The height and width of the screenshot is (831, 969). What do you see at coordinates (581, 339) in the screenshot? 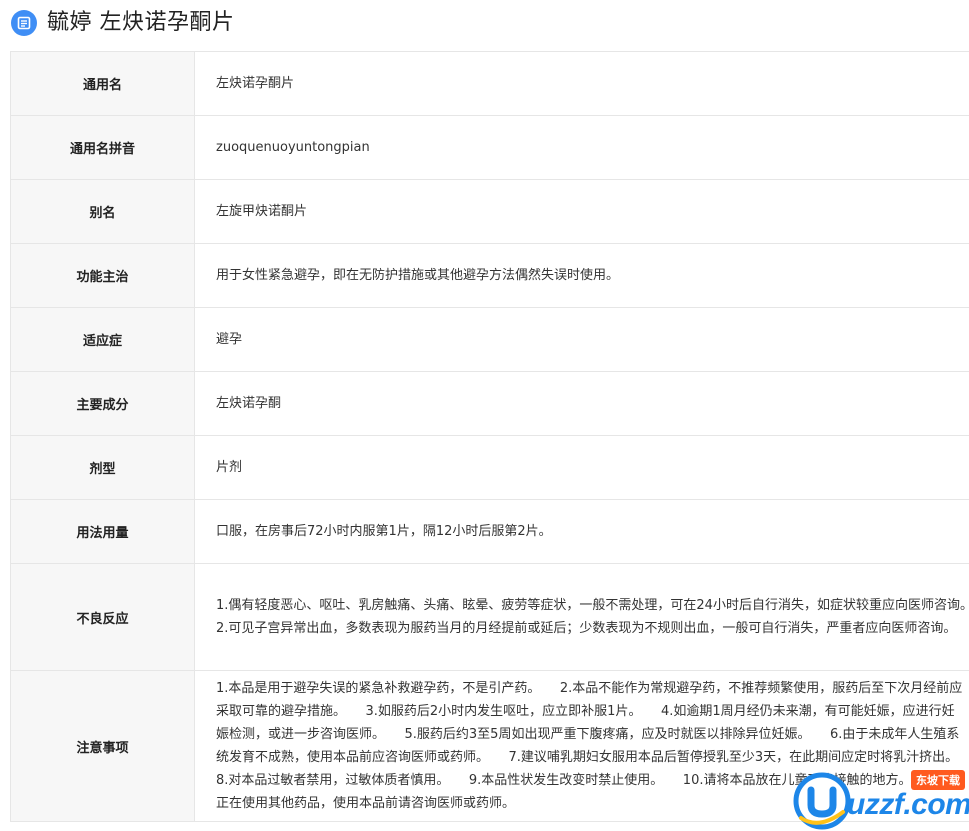
I see `row-value: 避孕` at bounding box center [581, 339].